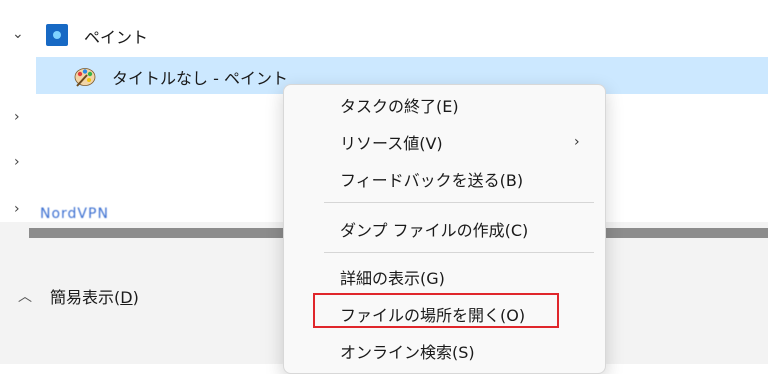 This screenshot has height=374, width=768. What do you see at coordinates (74, 213) in the screenshot?
I see `nordvpn-row-label: NordVPN` at bounding box center [74, 213].